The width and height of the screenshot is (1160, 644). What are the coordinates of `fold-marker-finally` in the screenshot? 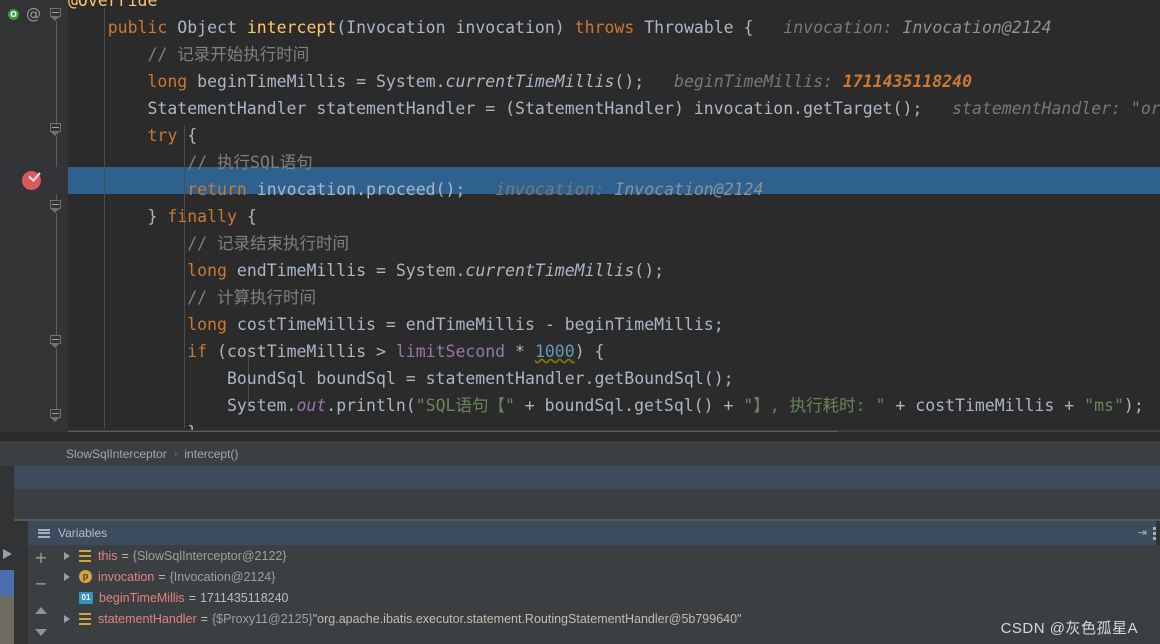 It's located at (56, 206).